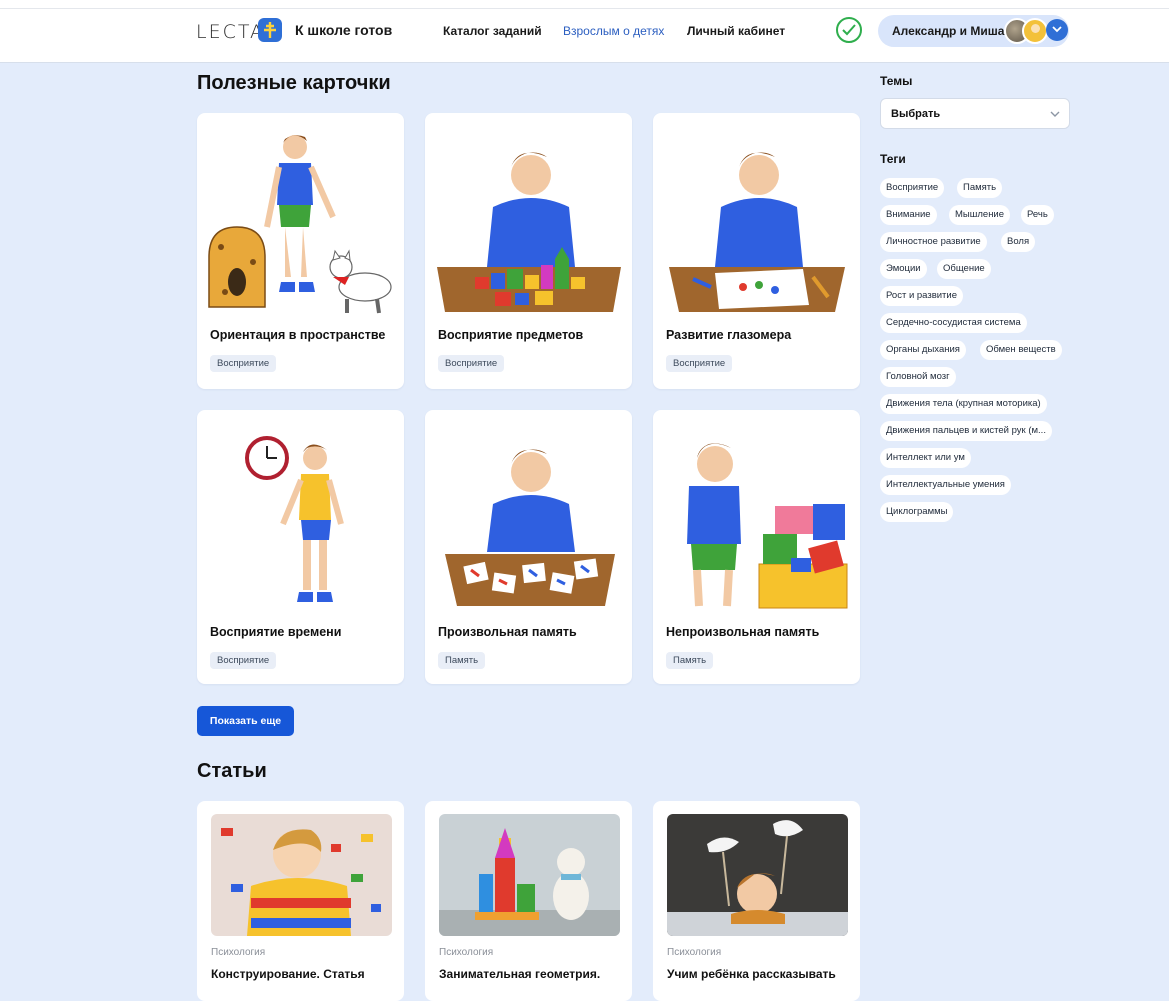 The width and height of the screenshot is (1169, 1001). Describe the element at coordinates (511, 335) in the screenshot. I see `card-title: Восприятие предметов` at that location.